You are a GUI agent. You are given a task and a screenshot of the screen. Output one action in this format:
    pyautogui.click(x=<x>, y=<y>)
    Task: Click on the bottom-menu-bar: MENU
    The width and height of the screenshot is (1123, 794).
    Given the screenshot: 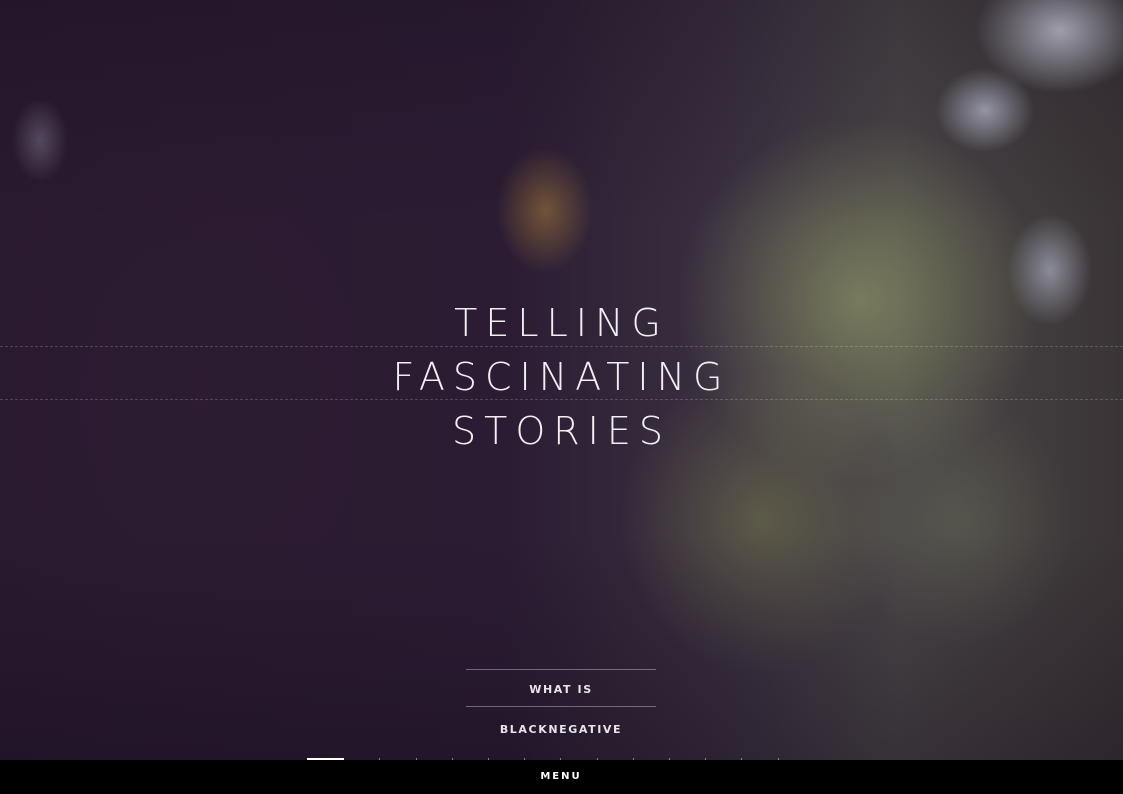 What is the action you would take?
    pyautogui.click(x=561, y=777)
    